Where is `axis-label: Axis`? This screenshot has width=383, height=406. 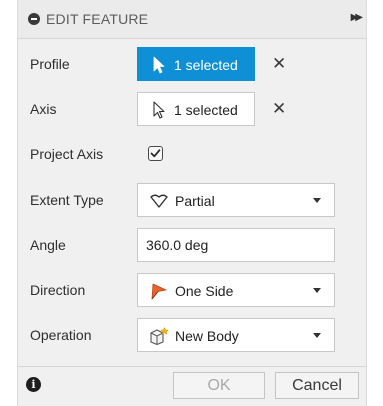
axis-label: Axis is located at coordinates (43, 109).